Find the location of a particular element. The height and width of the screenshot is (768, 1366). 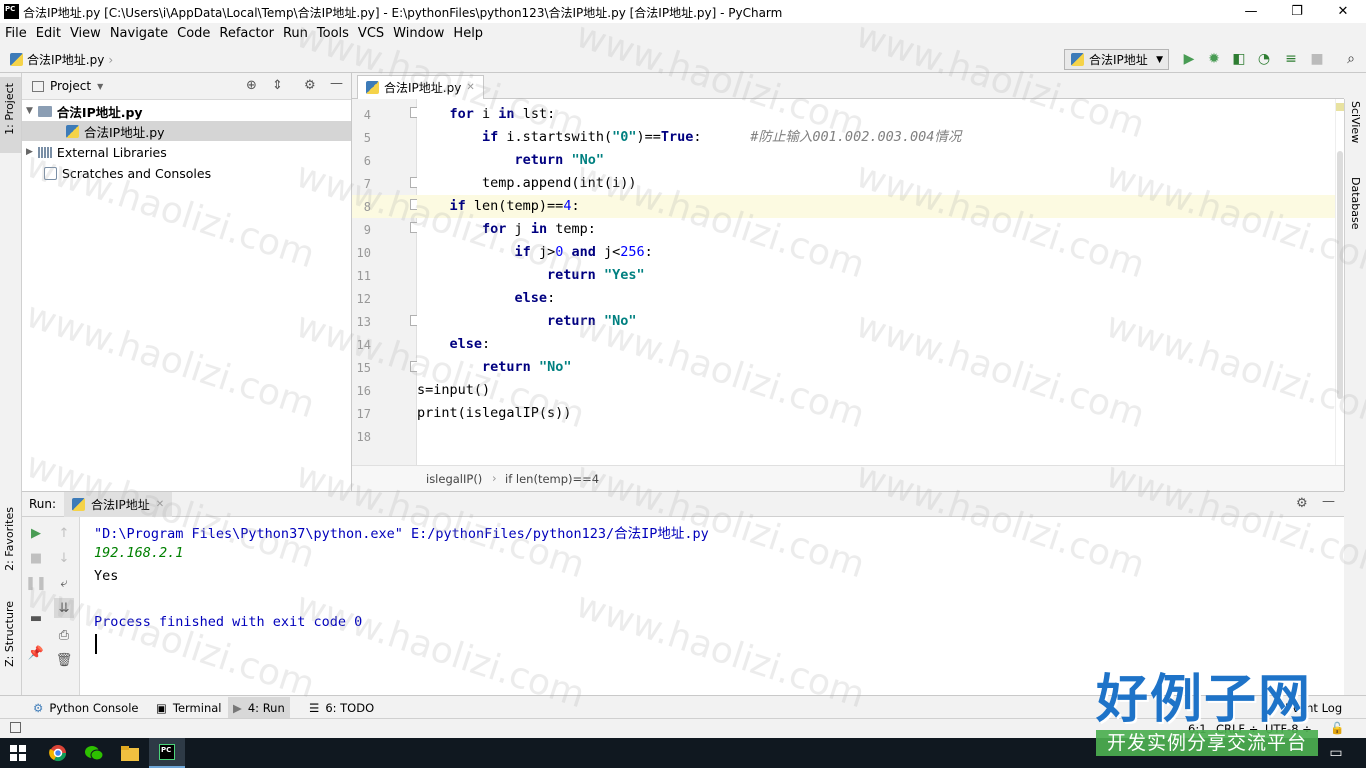

sciview-tool-tab: SciView is located at coordinates (1355, 122).